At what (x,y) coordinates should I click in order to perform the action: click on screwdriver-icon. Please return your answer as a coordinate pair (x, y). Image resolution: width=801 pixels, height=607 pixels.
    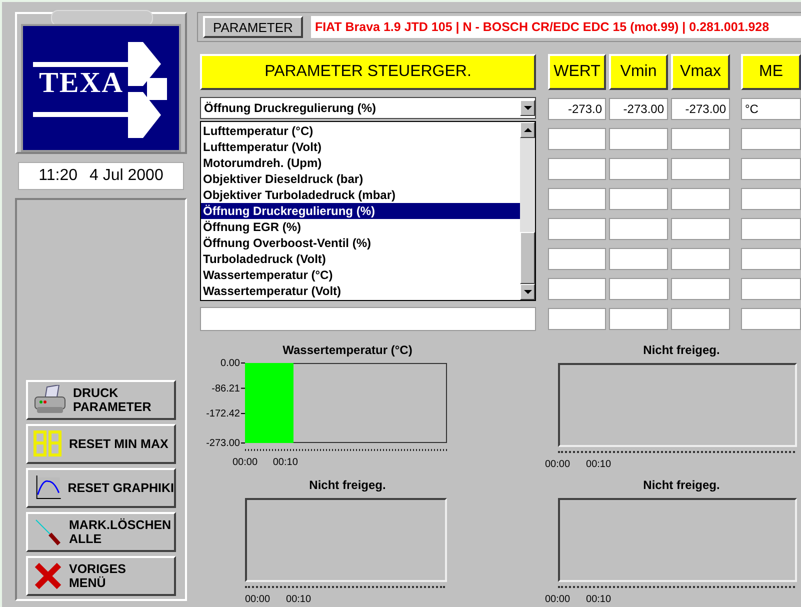
    Looking at the image, I should click on (48, 532).